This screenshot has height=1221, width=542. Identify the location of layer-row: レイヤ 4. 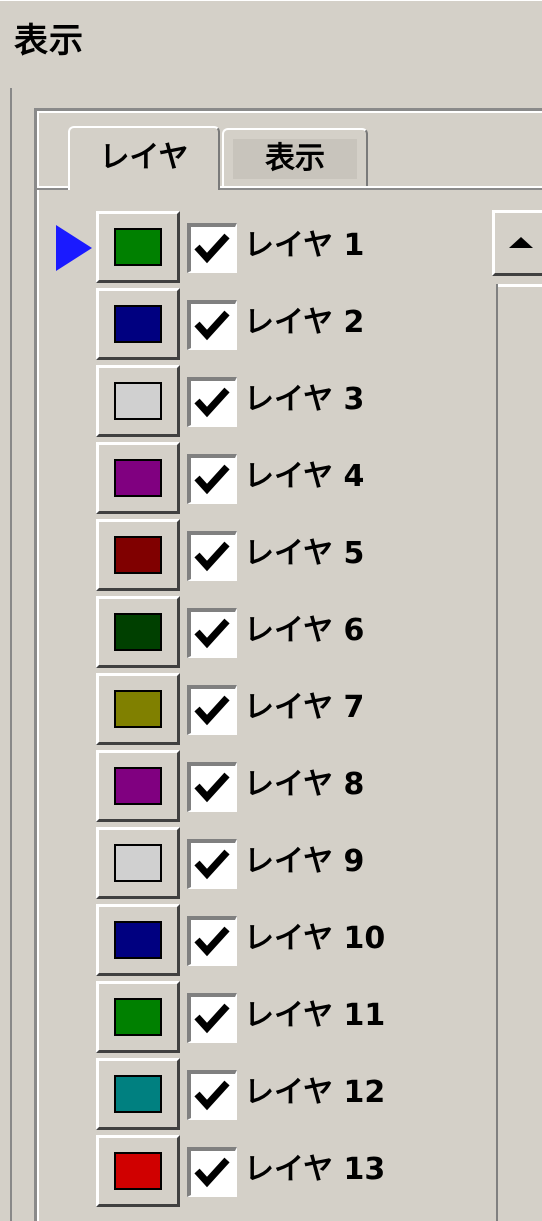
(245, 478).